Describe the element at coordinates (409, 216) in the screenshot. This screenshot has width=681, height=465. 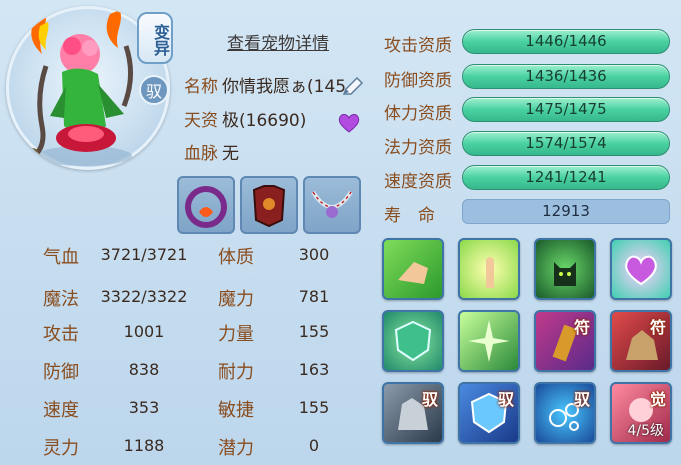
I see `life-label: 寿 命` at that location.